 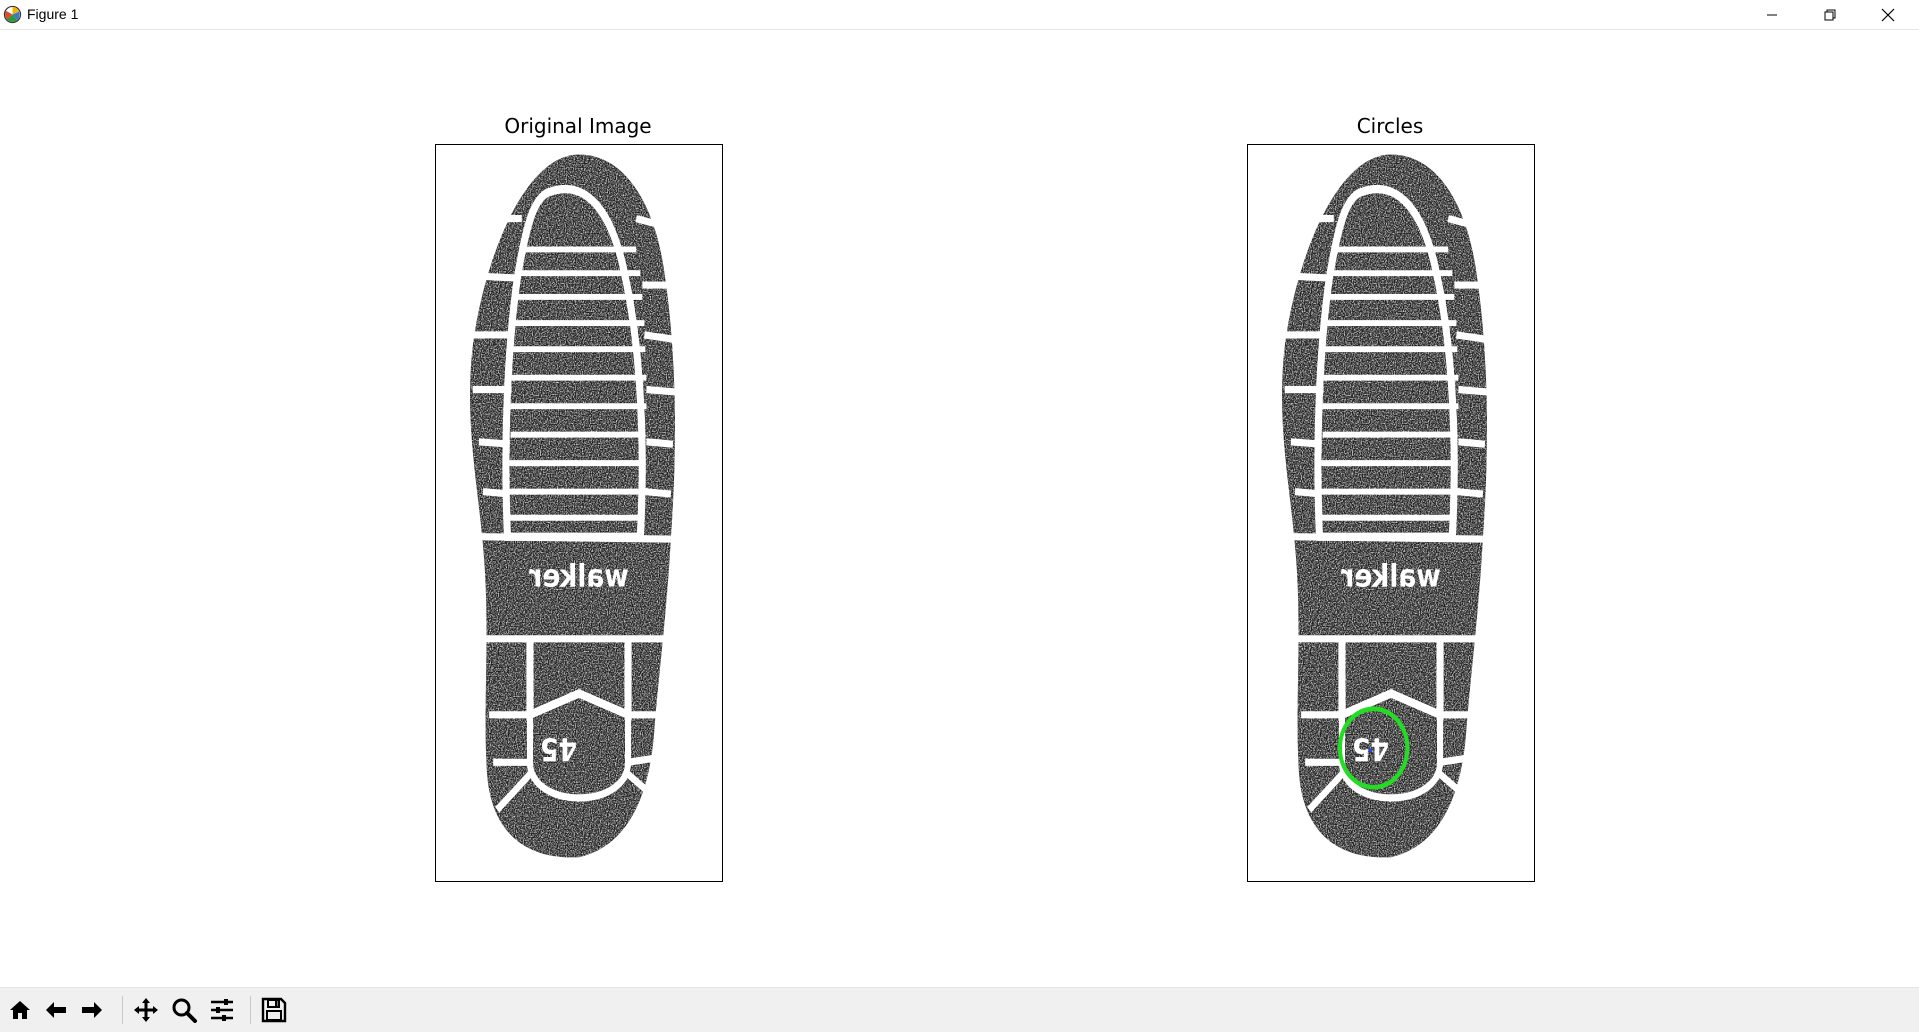 I want to click on minimize-button, so click(x=1772, y=14).